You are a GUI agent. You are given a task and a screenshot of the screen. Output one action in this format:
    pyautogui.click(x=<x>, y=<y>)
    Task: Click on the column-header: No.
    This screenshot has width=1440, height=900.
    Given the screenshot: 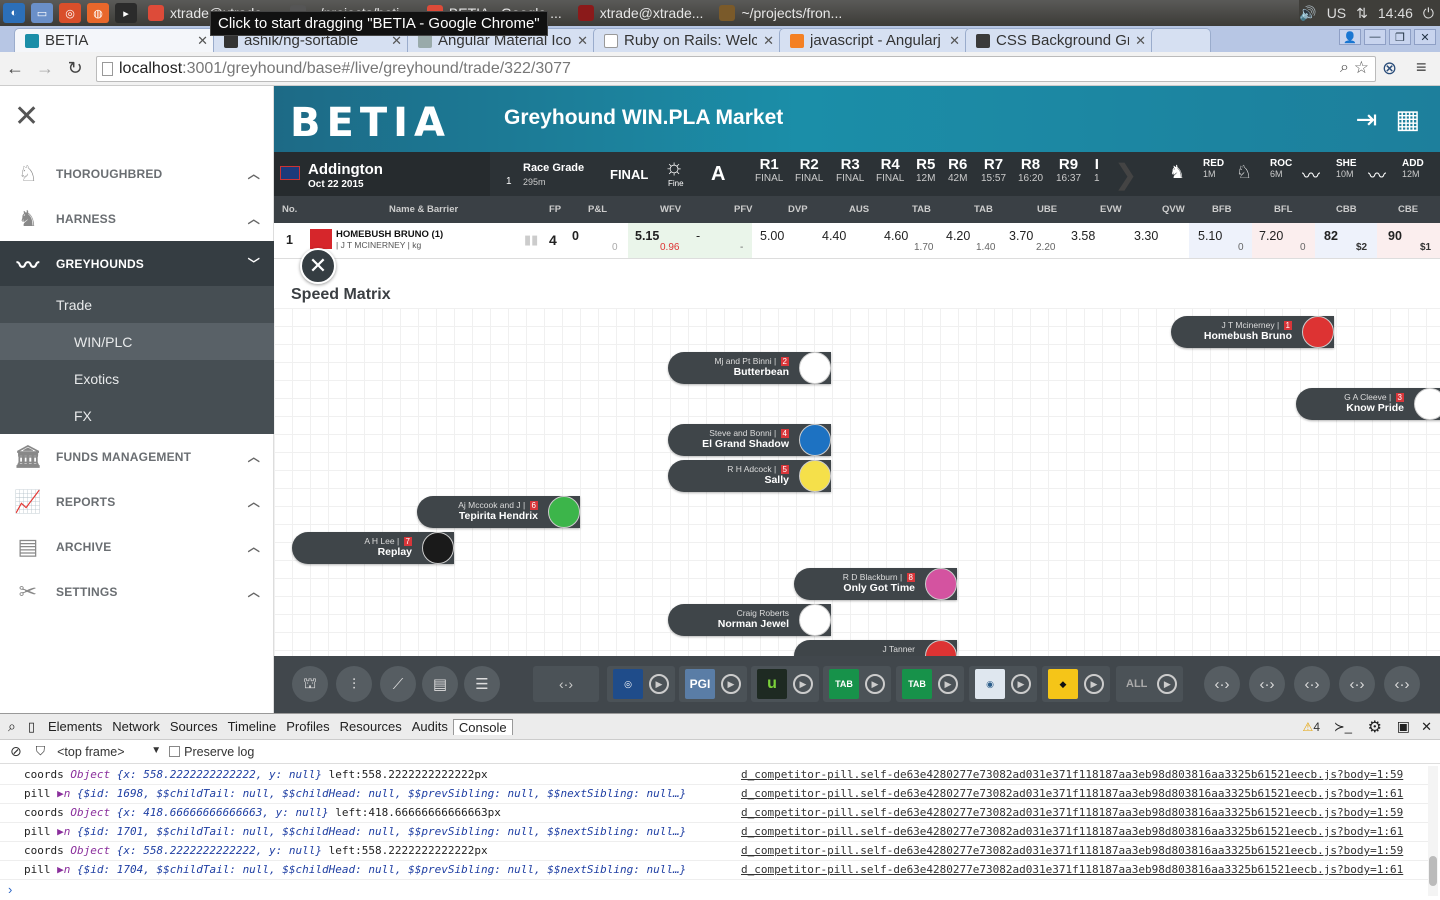 What is the action you would take?
    pyautogui.click(x=289, y=209)
    